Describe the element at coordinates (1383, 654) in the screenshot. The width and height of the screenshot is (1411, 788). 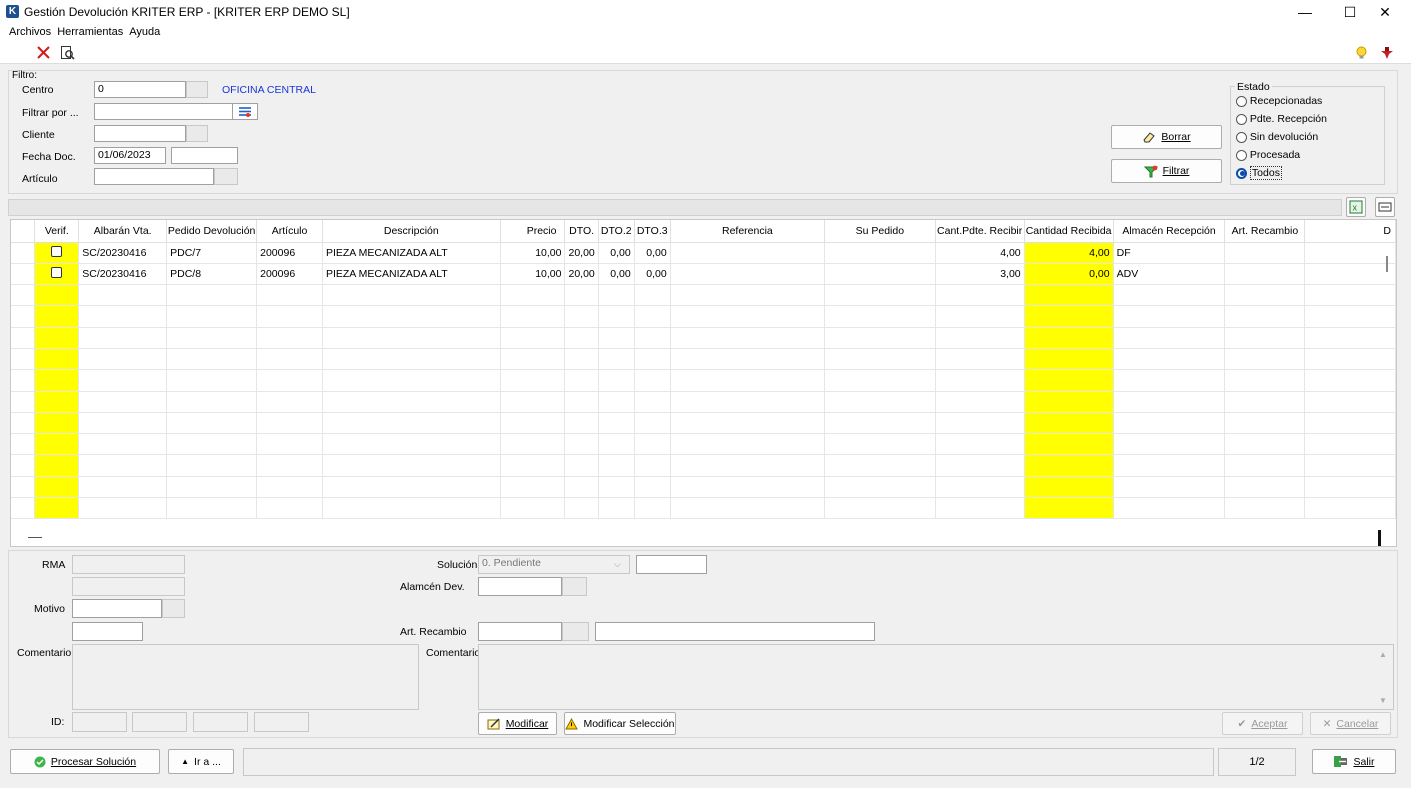
I see `scroll-up-icon: ▲` at that location.